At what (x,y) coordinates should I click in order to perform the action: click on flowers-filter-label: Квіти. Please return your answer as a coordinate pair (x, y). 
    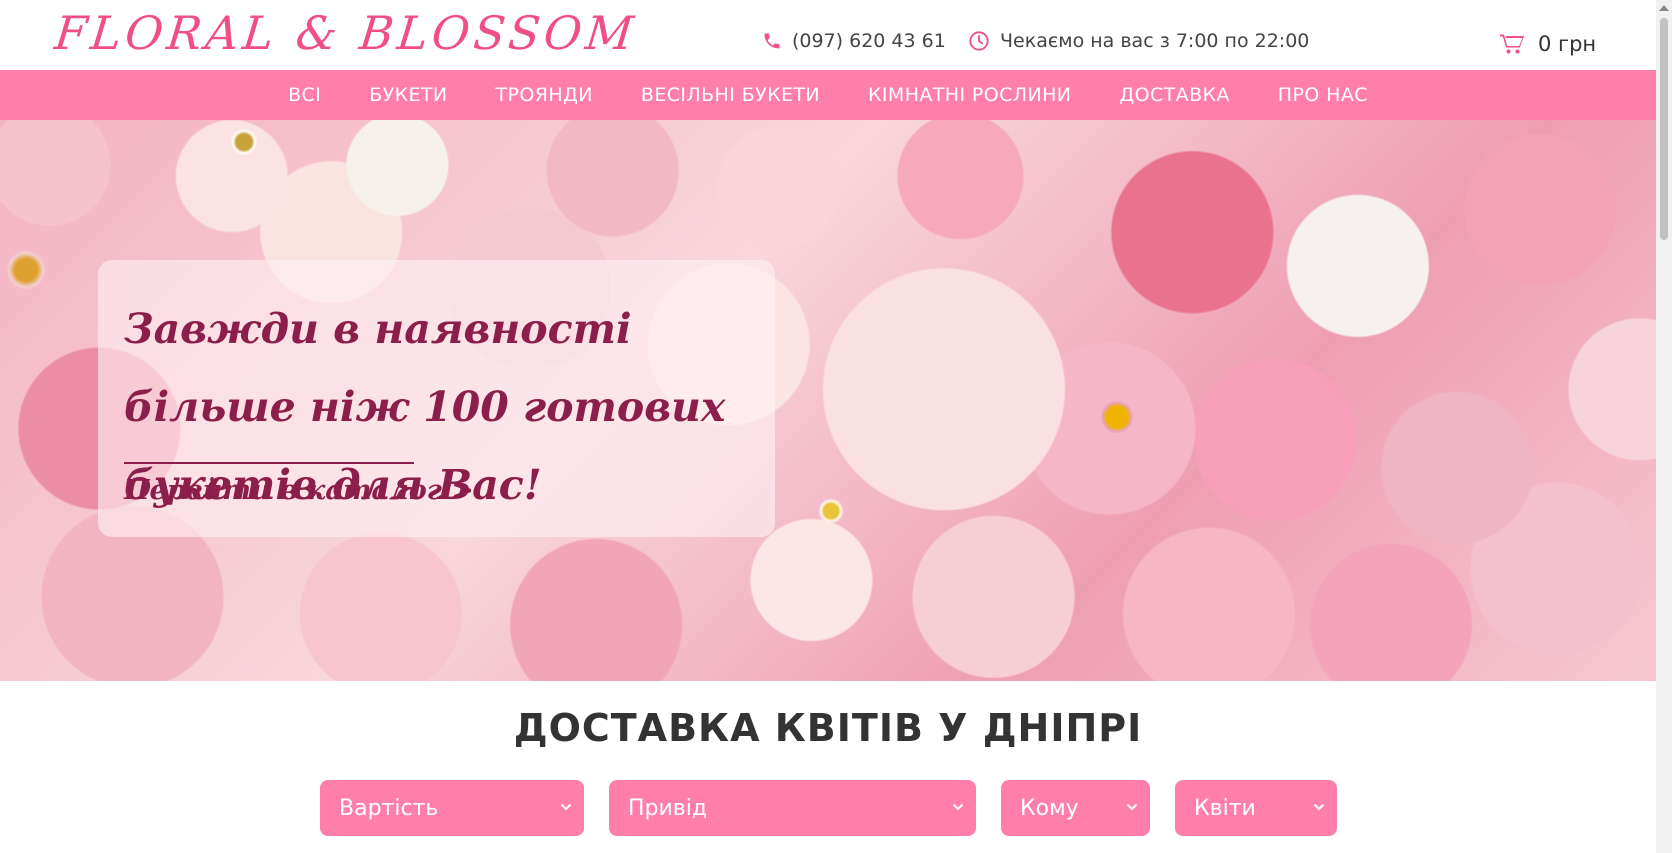
    Looking at the image, I should click on (1225, 808).